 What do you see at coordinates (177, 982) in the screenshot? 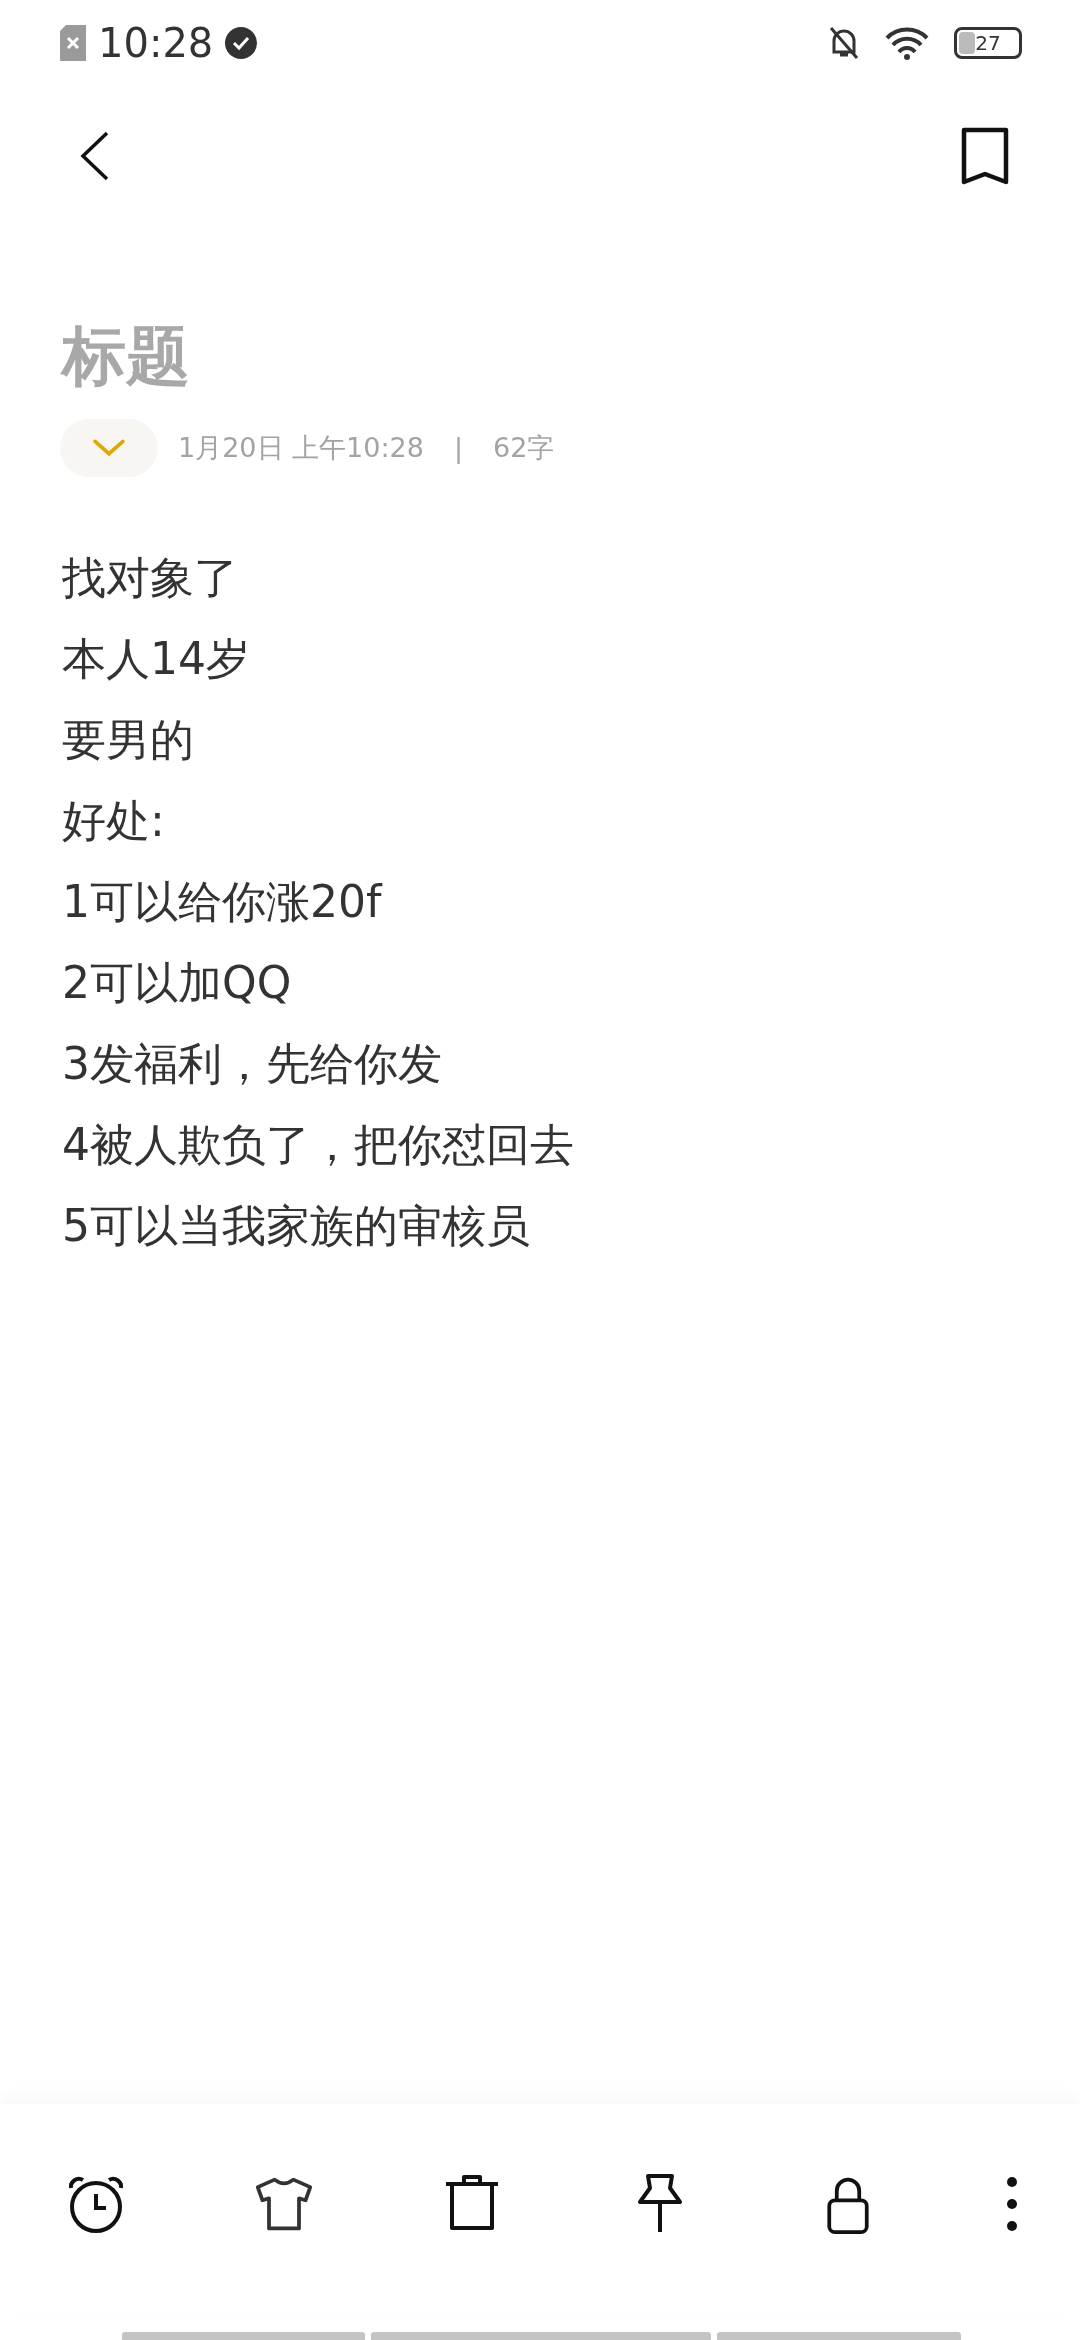
I see `note-line: 2可以加QQ` at bounding box center [177, 982].